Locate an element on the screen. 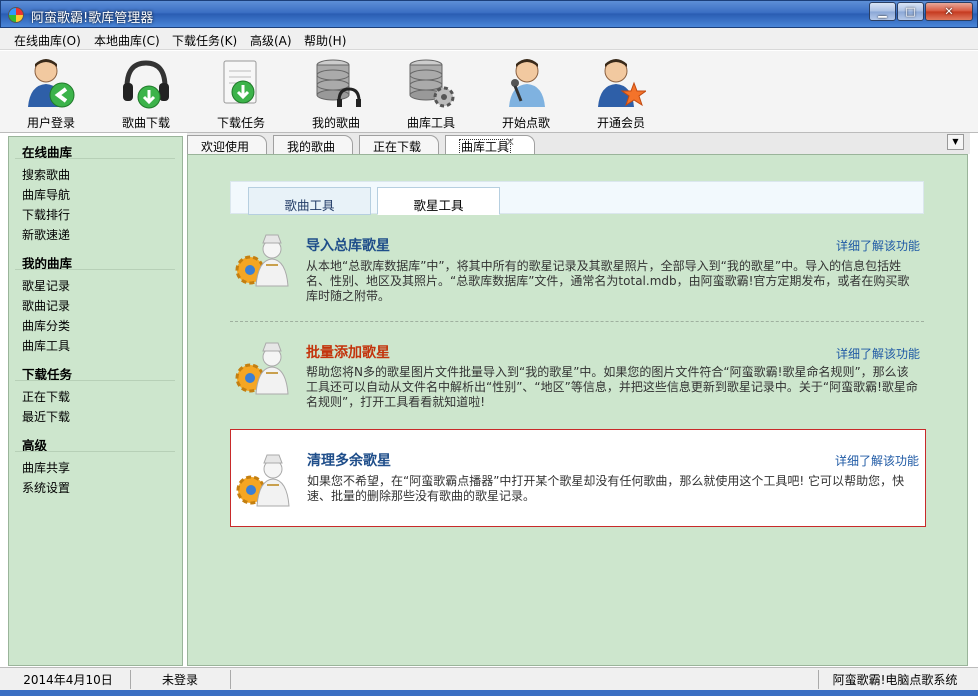 The image size is (978, 696). library-tools-label: 曲库工具 is located at coordinates (430, 123).